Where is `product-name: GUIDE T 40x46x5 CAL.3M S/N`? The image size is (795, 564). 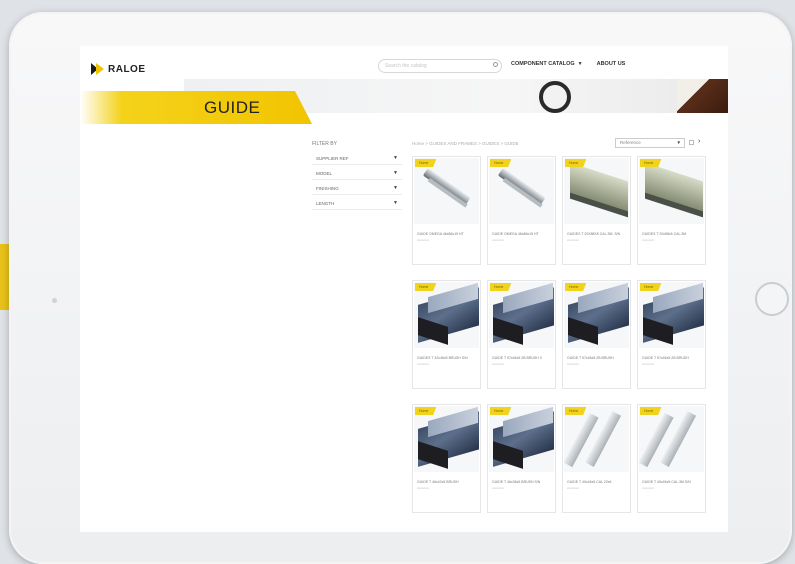 product-name: GUIDE T 40x46x5 CAL.3M S/N is located at coordinates (666, 482).